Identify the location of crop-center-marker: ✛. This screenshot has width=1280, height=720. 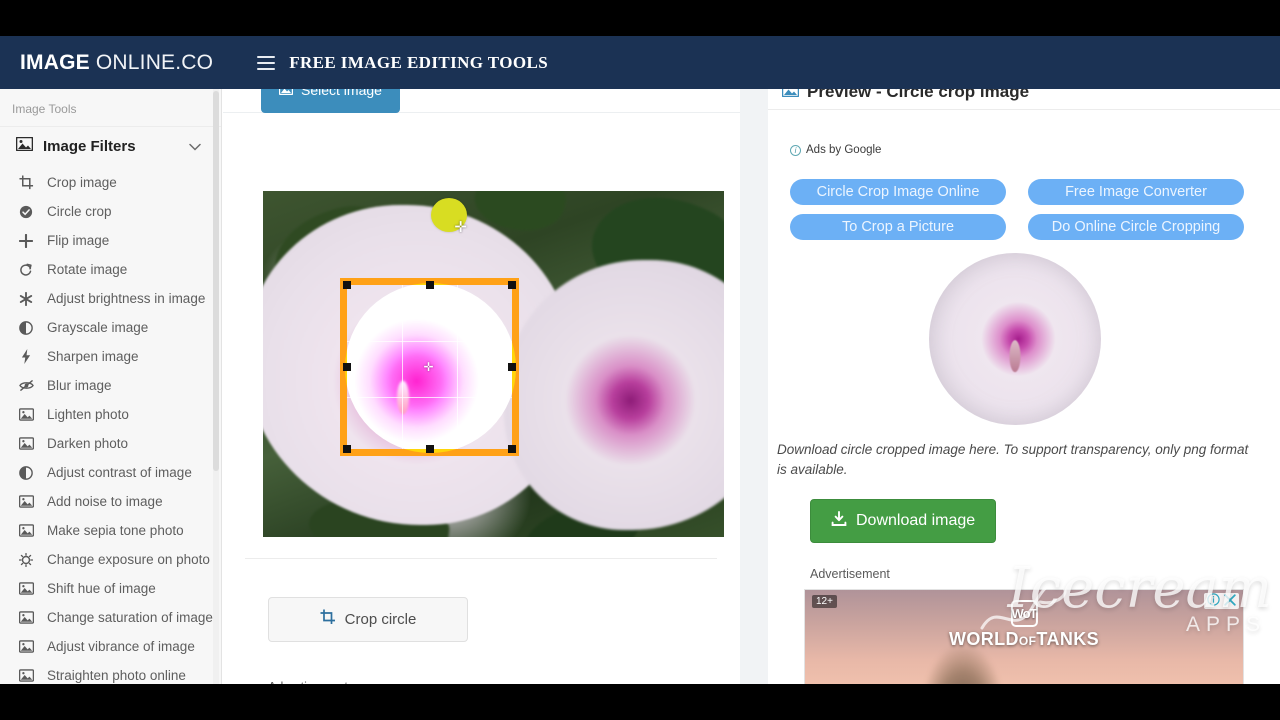
(428, 367).